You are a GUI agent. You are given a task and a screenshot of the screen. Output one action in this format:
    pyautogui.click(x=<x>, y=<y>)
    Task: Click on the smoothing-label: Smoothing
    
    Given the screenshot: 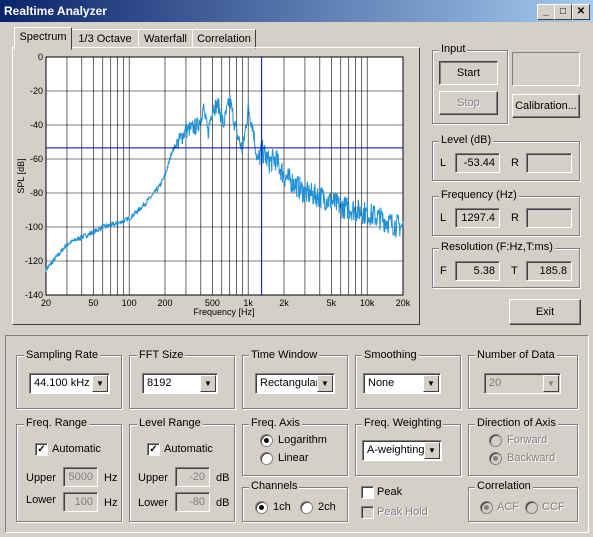 What is the action you would take?
    pyautogui.click(x=390, y=355)
    